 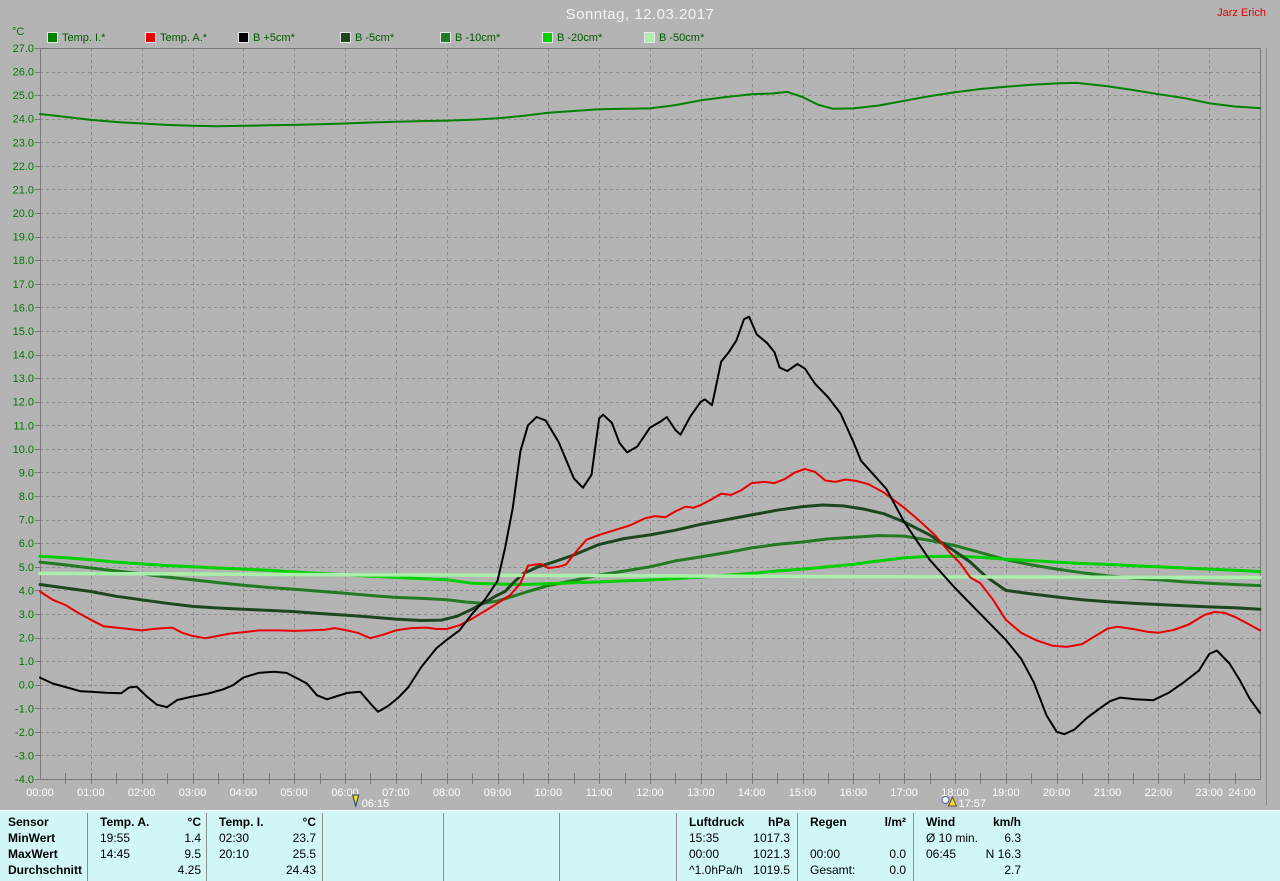 I want to click on sunrise-icon, so click(x=356, y=801).